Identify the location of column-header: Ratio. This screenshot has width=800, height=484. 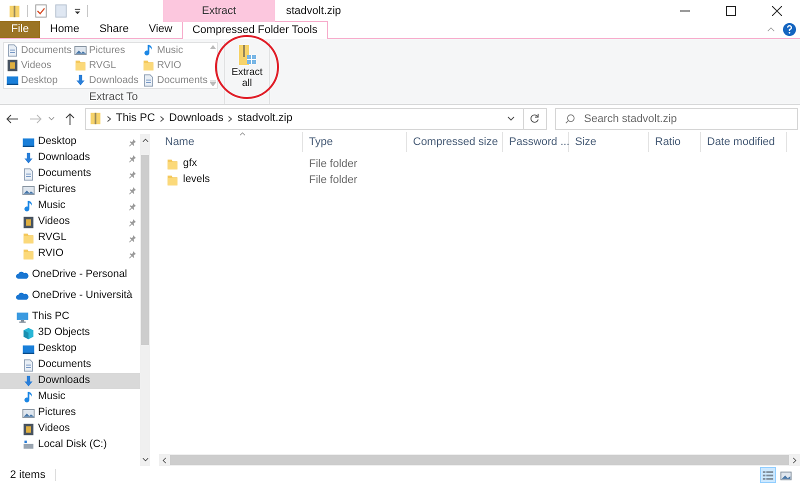
(675, 142).